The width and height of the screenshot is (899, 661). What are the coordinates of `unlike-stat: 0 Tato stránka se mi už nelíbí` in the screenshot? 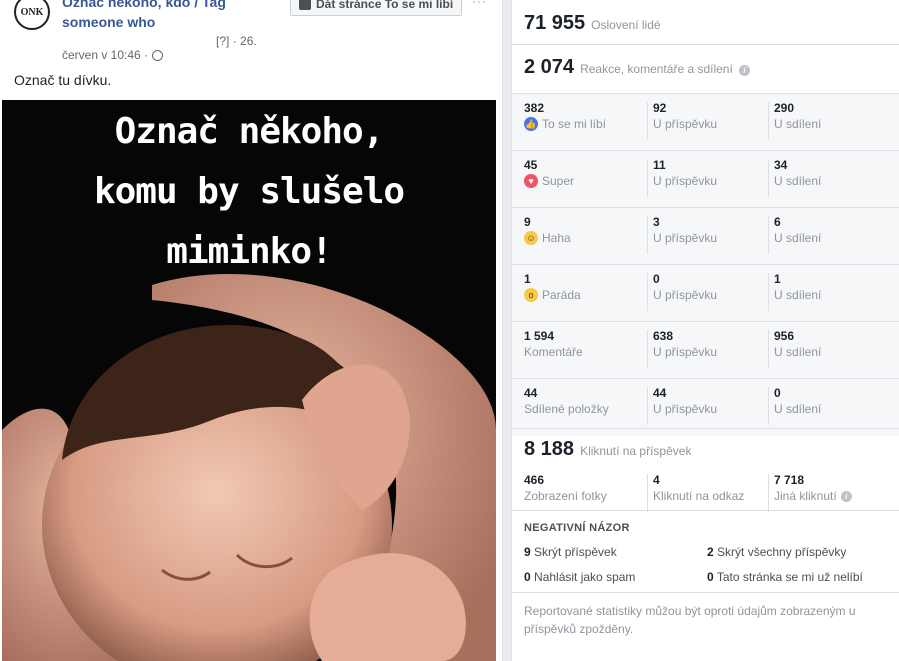 It's located at (785, 577).